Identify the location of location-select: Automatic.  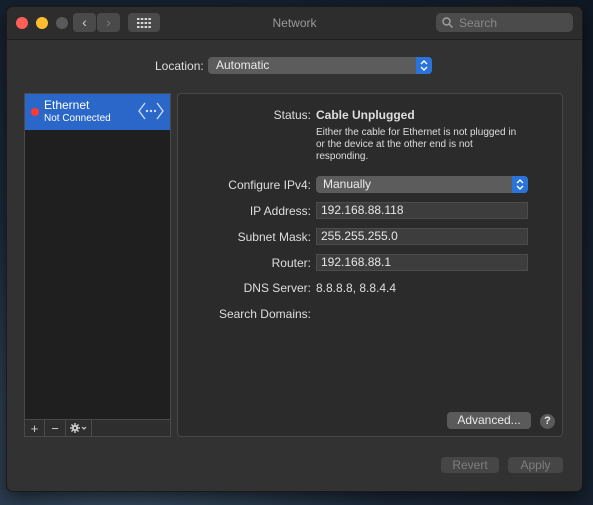
(320, 65).